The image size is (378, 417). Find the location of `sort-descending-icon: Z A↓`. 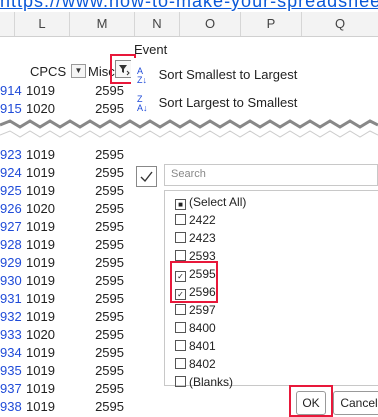

sort-descending-icon: Z A↓ is located at coordinates (142, 103).